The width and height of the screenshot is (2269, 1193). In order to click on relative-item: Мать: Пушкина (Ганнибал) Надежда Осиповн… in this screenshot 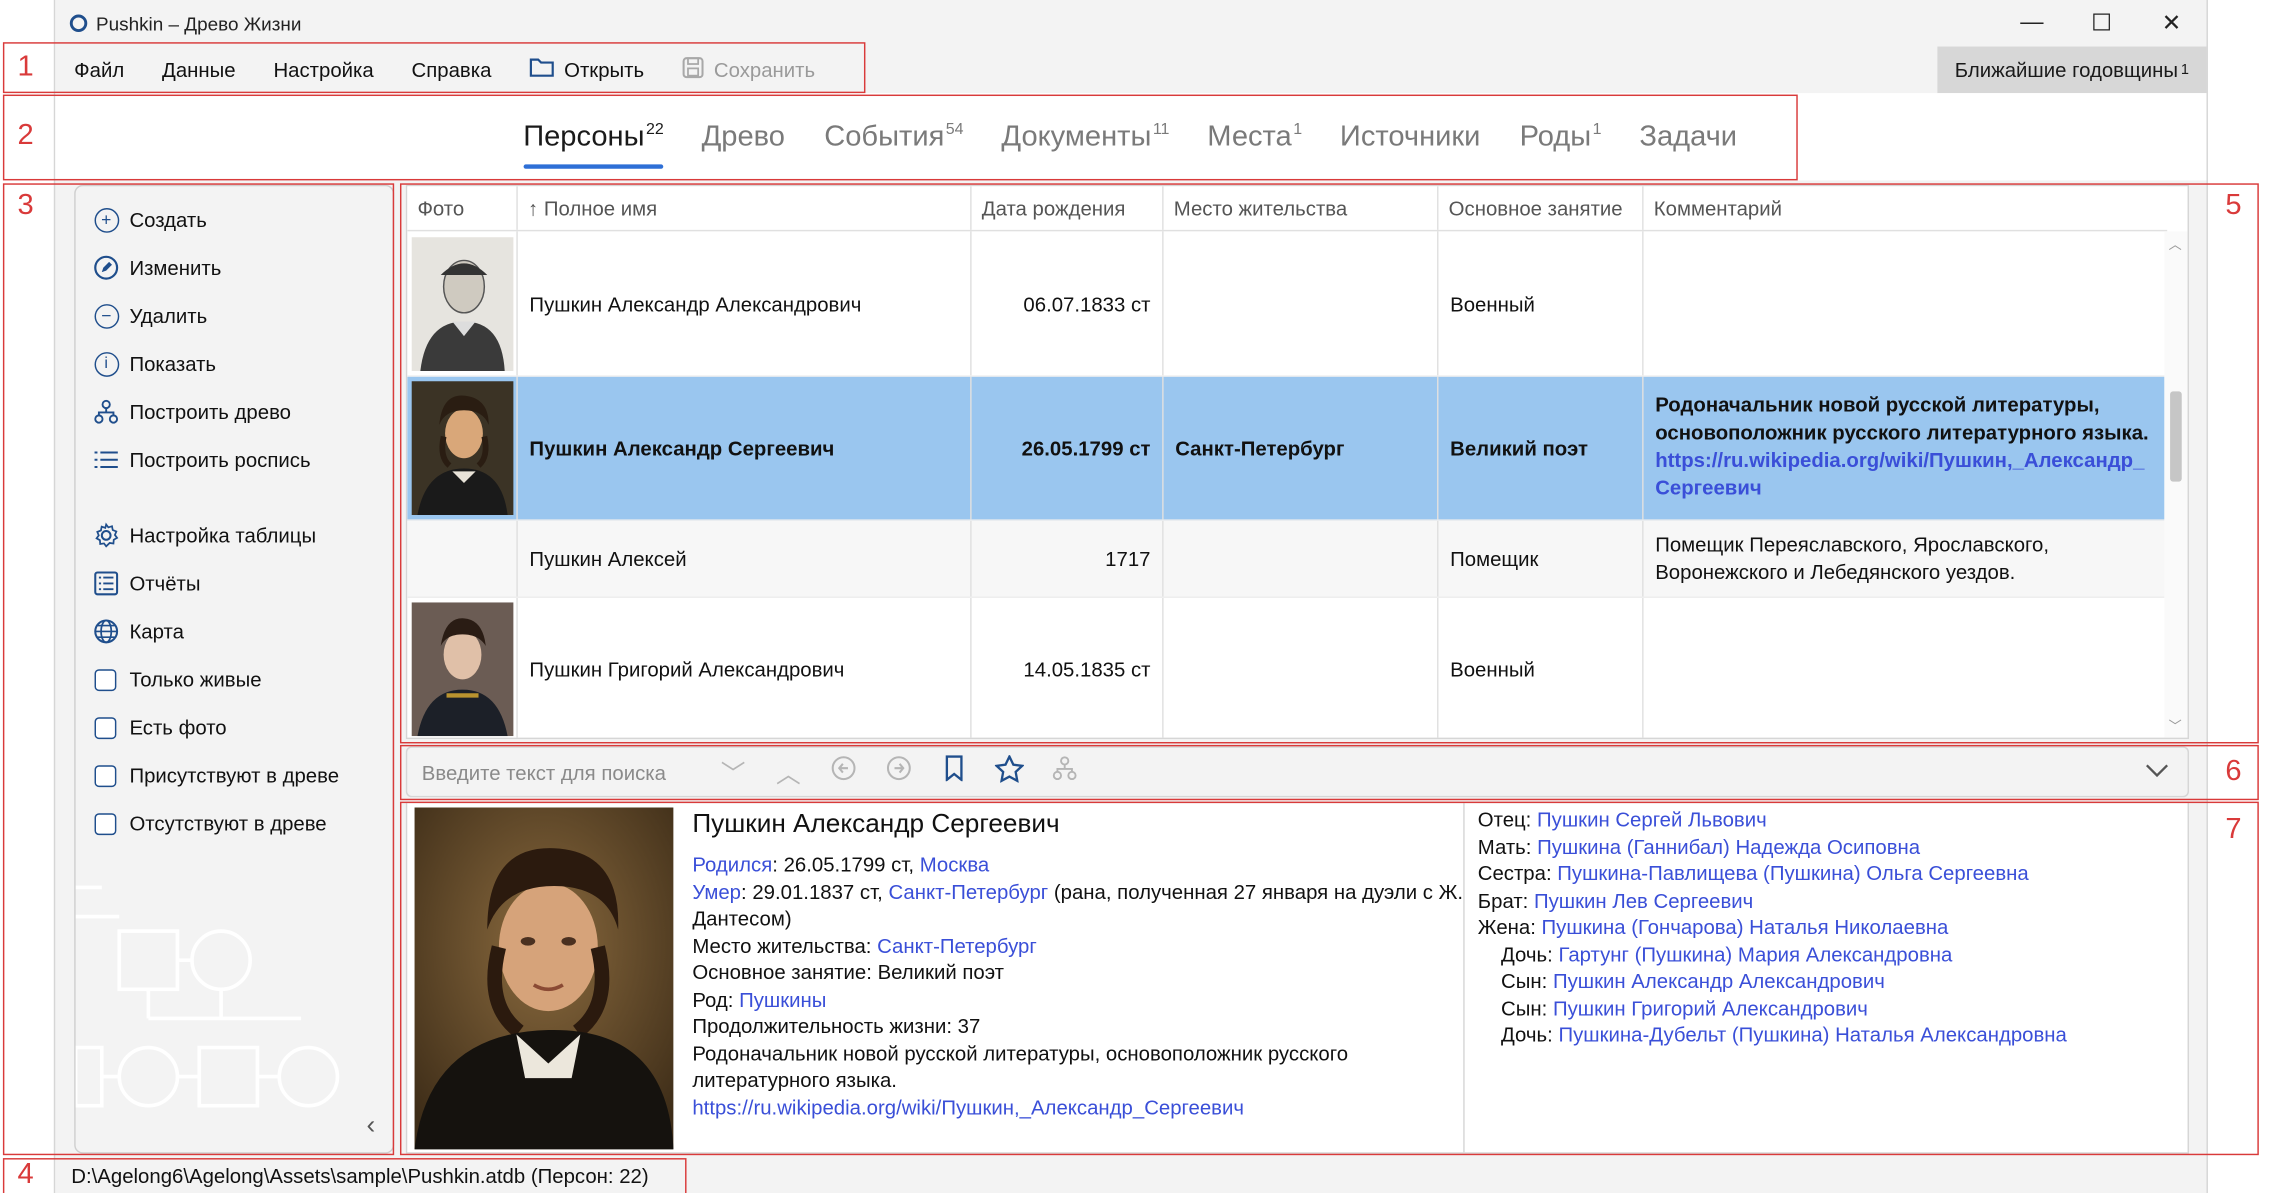, I will do `click(1772, 846)`.